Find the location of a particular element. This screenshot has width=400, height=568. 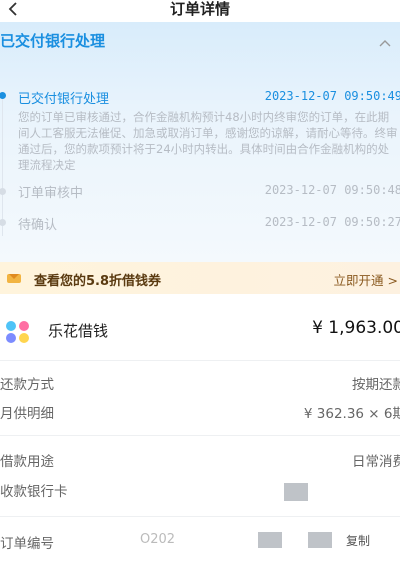

timeline-item-title: 待确认 is located at coordinates (38, 225).